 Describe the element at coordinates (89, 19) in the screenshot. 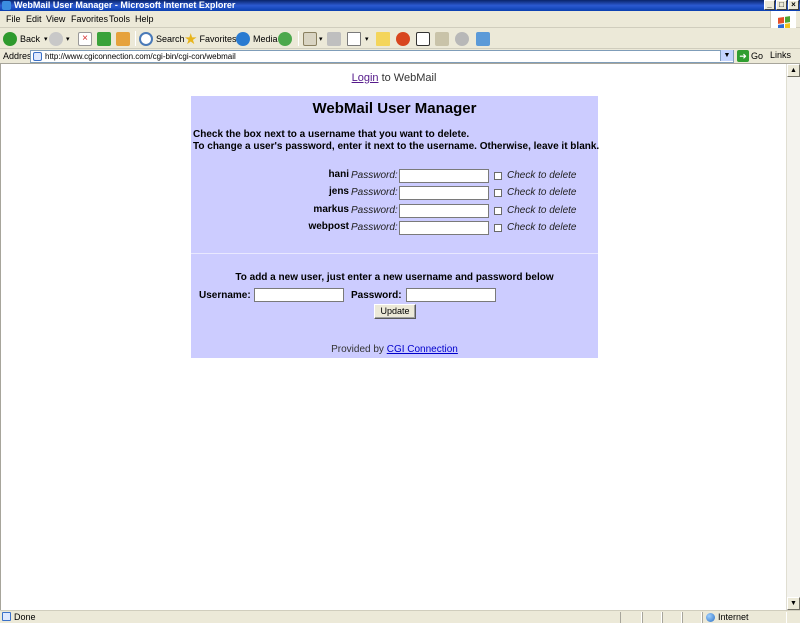

I see `menu-favorites: Favorites` at that location.